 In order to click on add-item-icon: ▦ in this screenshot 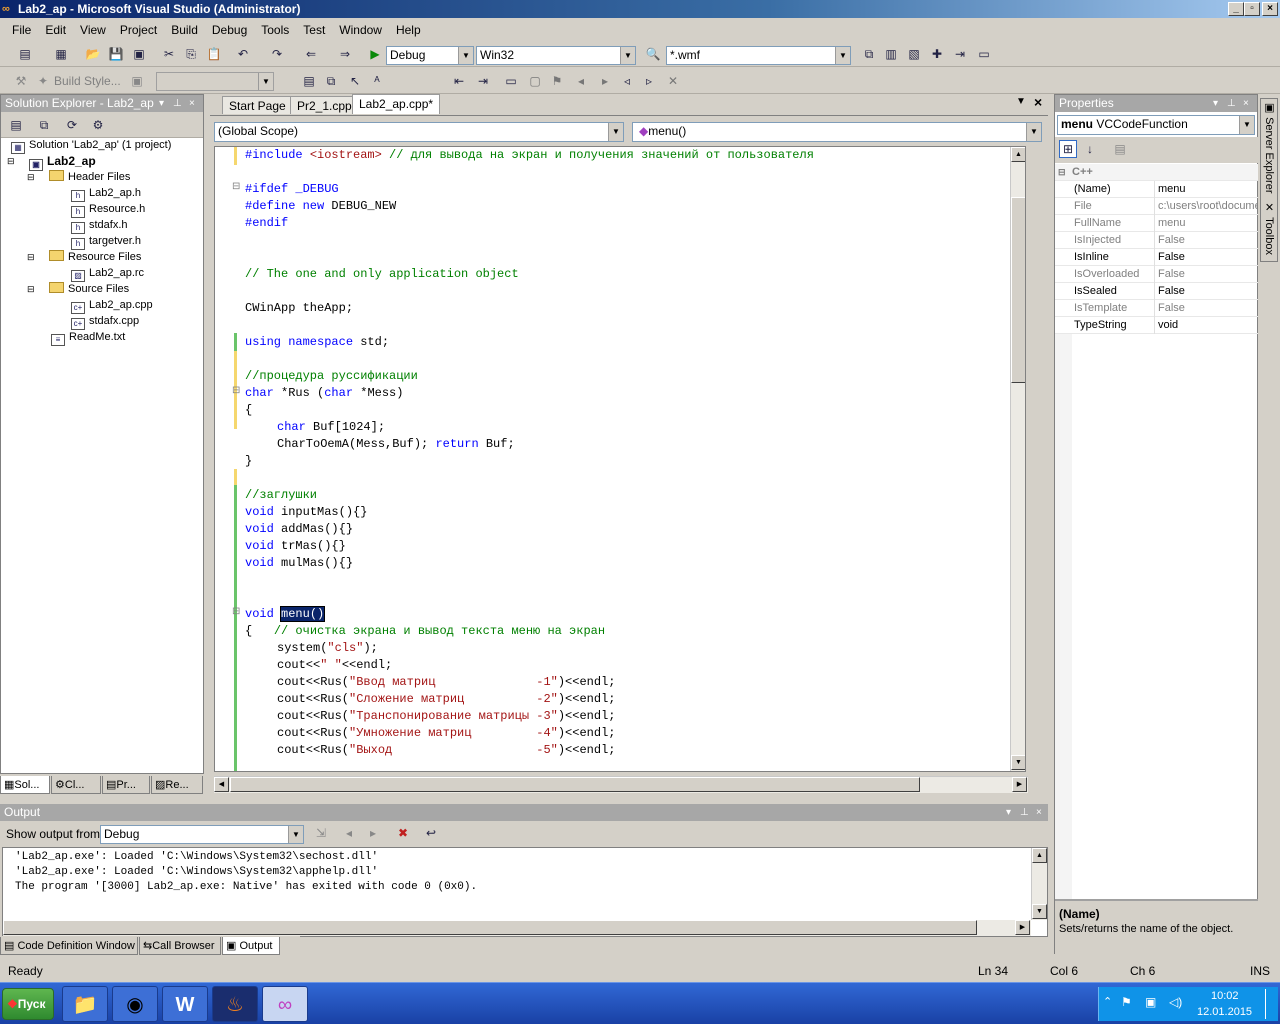, I will do `click(61, 54)`.